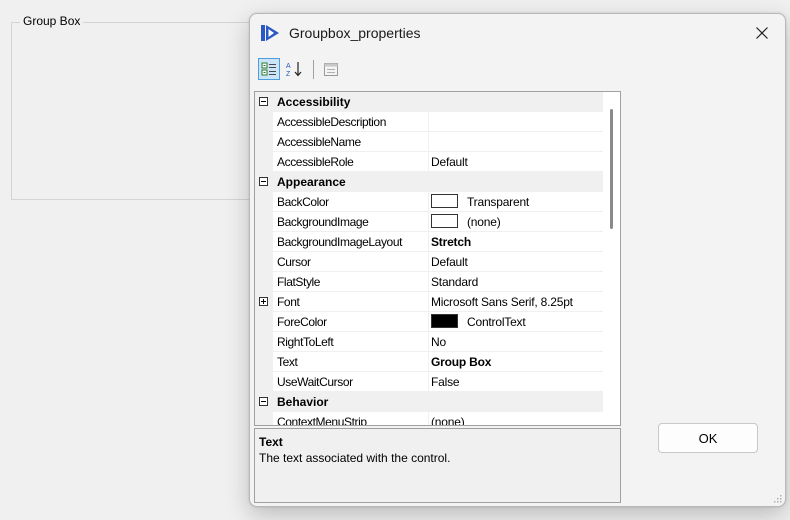  Describe the element at coordinates (314, 102) in the screenshot. I see `category-label: Accessibility` at that location.